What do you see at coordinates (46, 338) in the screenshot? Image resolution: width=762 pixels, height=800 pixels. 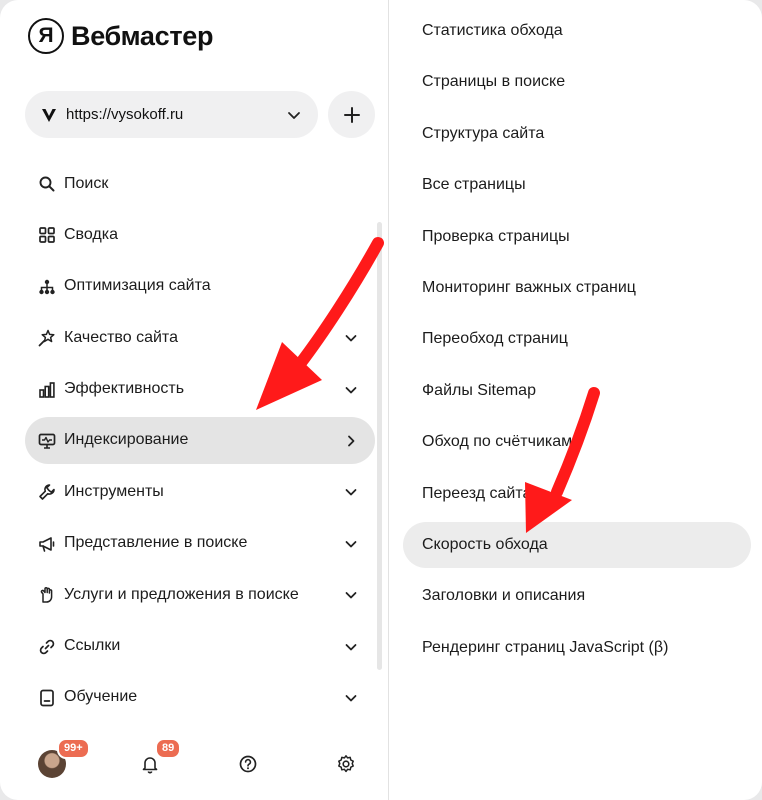 I see `star-wand-icon` at bounding box center [46, 338].